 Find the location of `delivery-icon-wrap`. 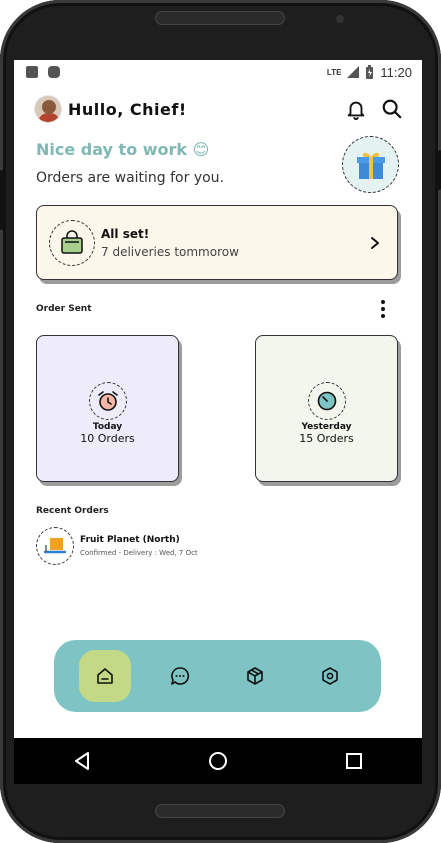

delivery-icon-wrap is located at coordinates (55, 546).